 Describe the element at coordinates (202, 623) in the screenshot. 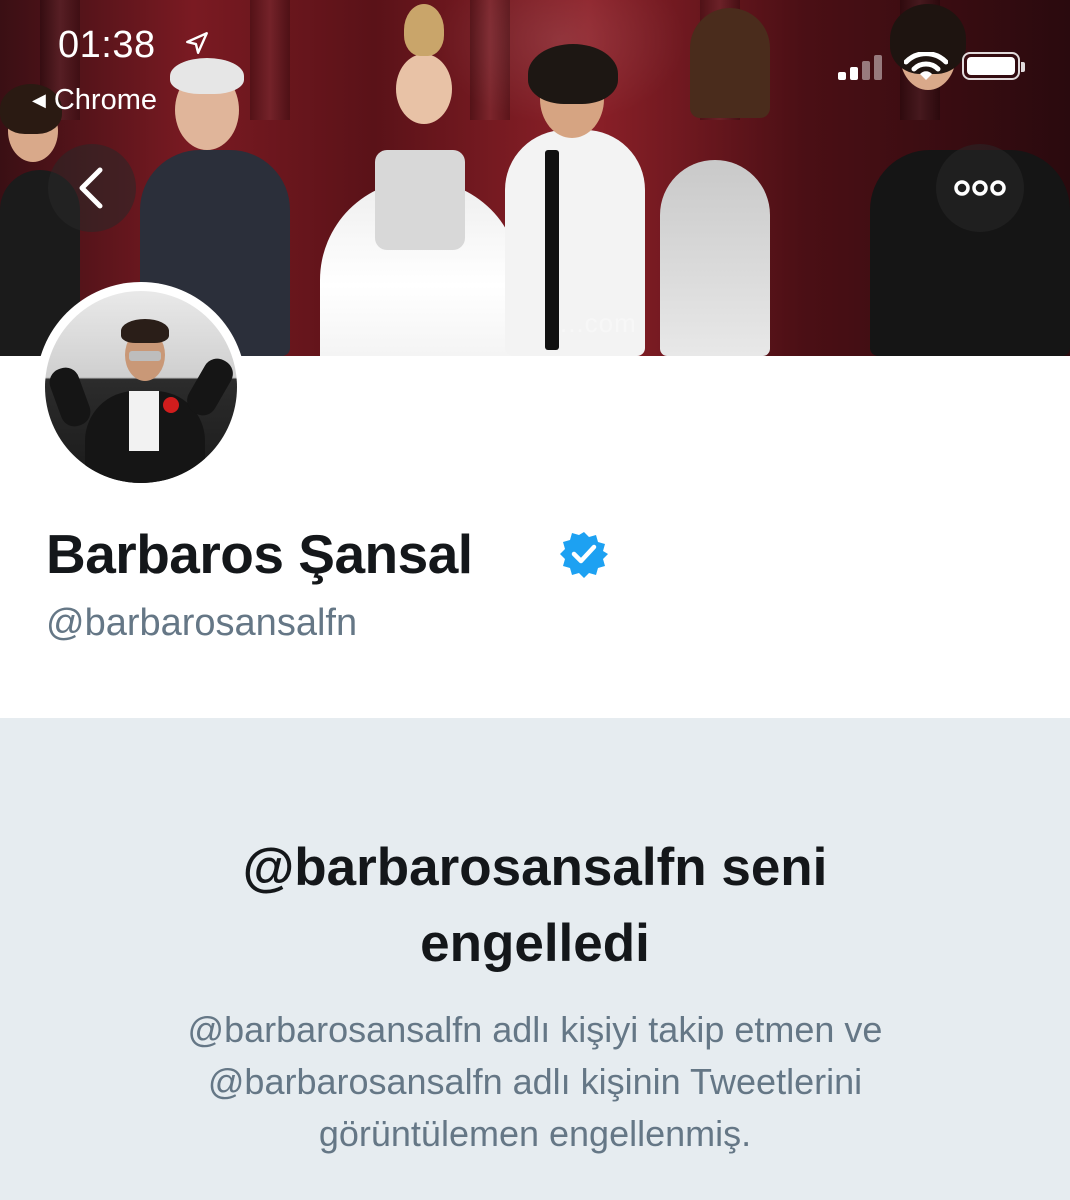

I see `profile-handle: @barbarosansalfn` at that location.